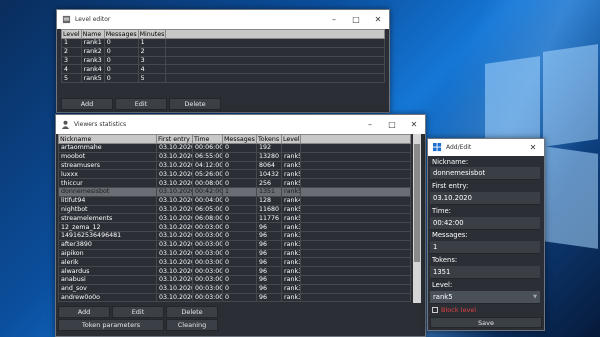 This screenshot has width=600, height=337. I want to click on vertical-scrollbar, so click(417, 218).